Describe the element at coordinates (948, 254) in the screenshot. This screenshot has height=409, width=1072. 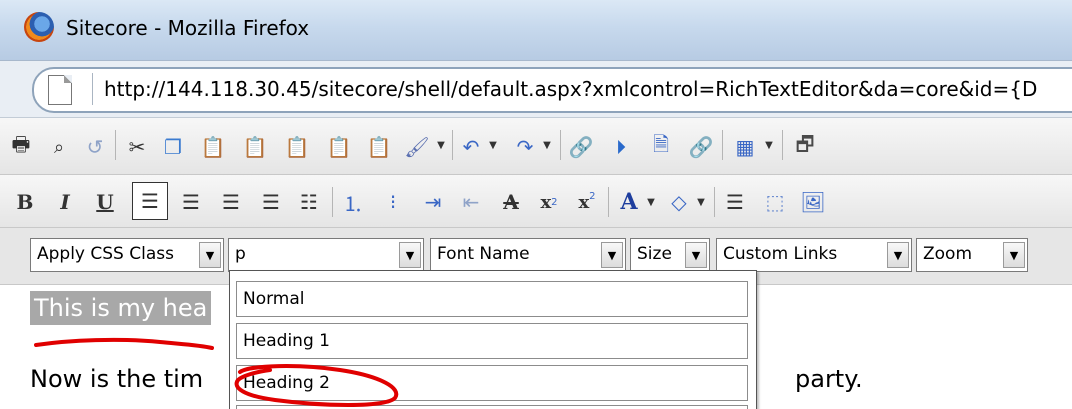
I see `zoom-value: Zoom` at that location.